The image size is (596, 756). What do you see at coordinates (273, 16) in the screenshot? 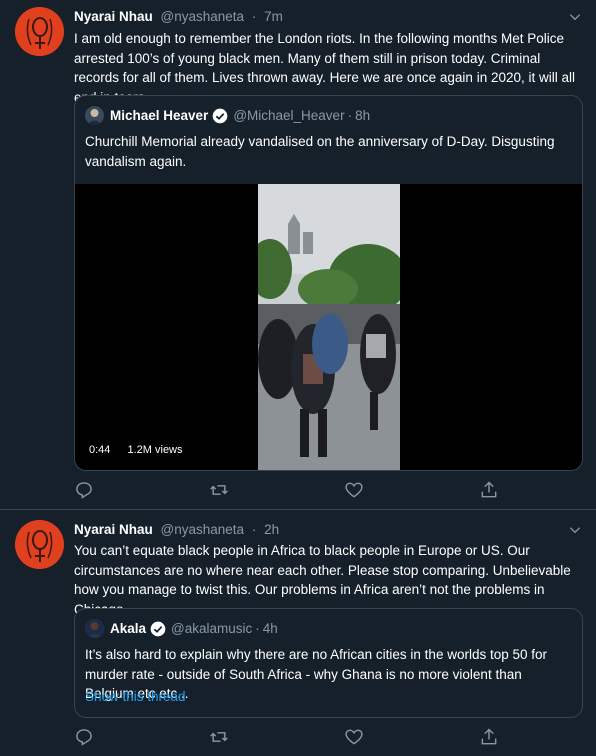
I see `tweet-time: 7m` at bounding box center [273, 16].